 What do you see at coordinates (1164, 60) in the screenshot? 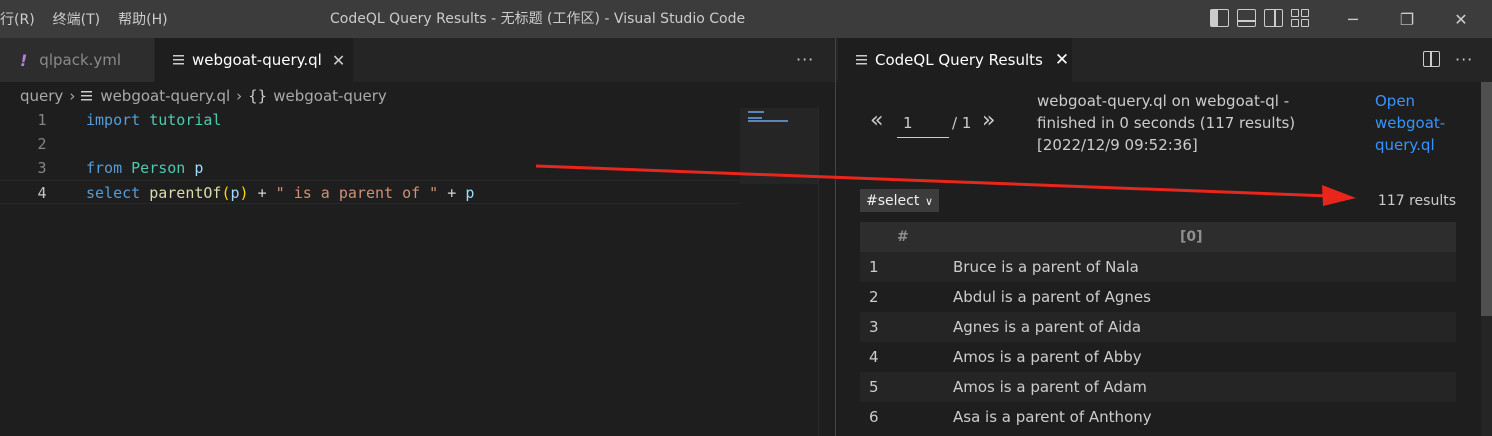
I see `results-tab-bar: CodeQL Query Results ✕` at bounding box center [1164, 60].